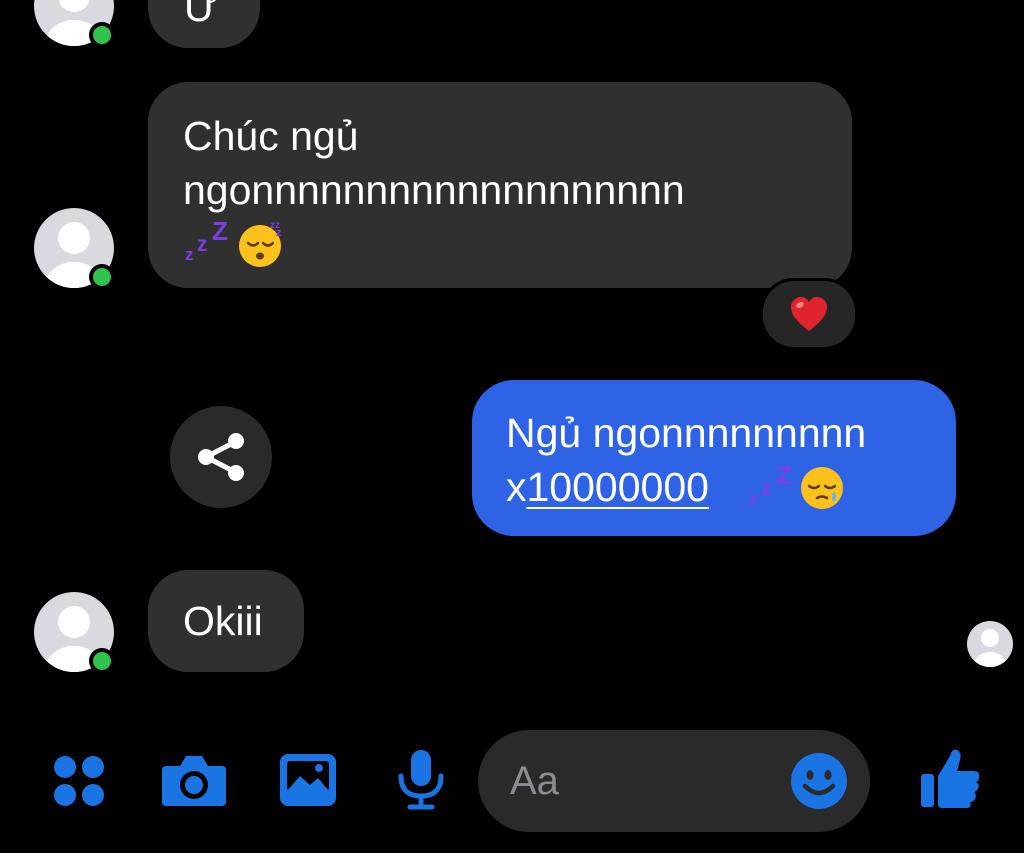  I want to click on message-bubble-incoming: Ừ, so click(204, 24).